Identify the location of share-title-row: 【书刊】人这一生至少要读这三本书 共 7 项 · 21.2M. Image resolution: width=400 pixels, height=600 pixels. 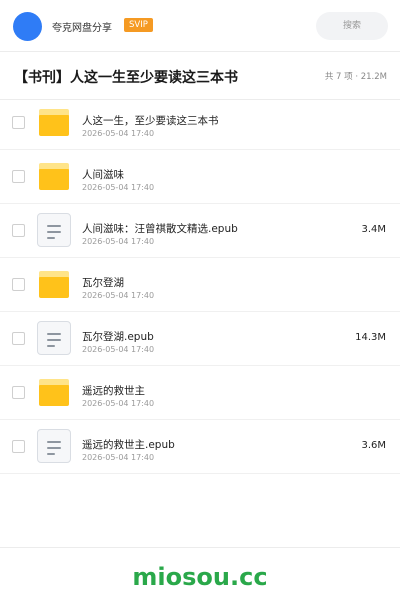
(200, 76).